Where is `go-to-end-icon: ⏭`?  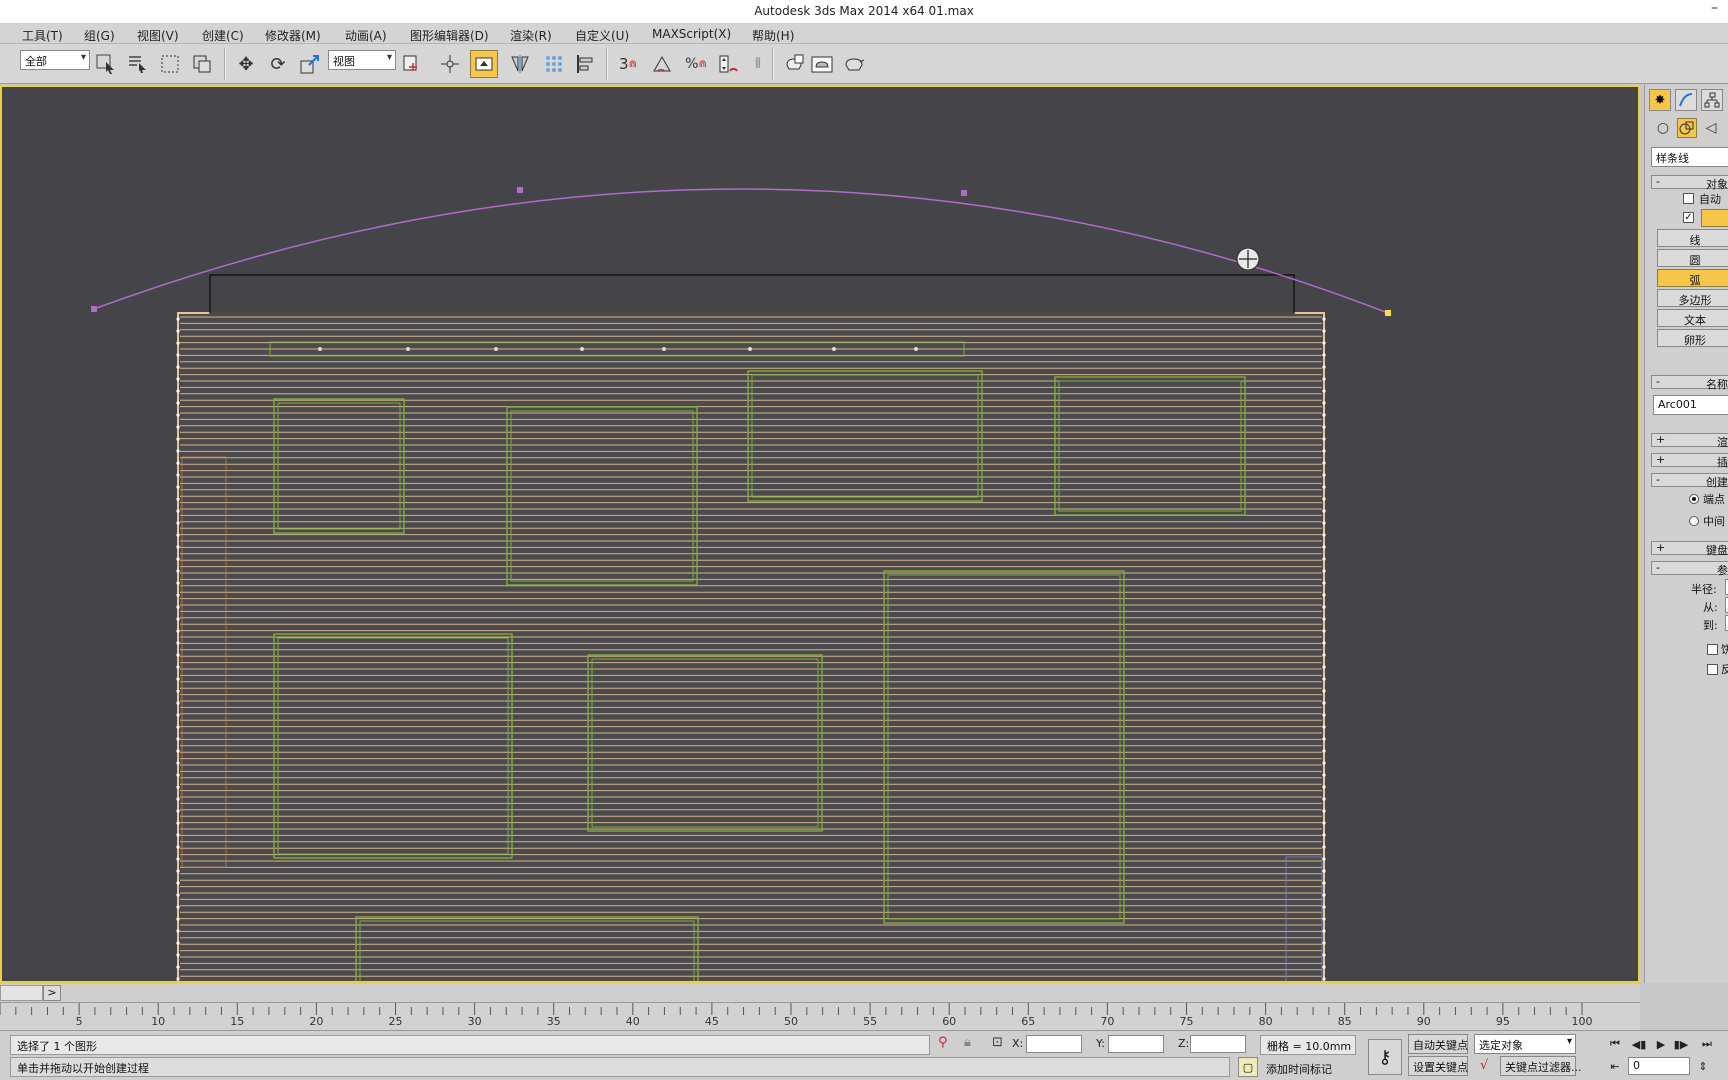 go-to-end-icon: ⏭ is located at coordinates (1707, 1044).